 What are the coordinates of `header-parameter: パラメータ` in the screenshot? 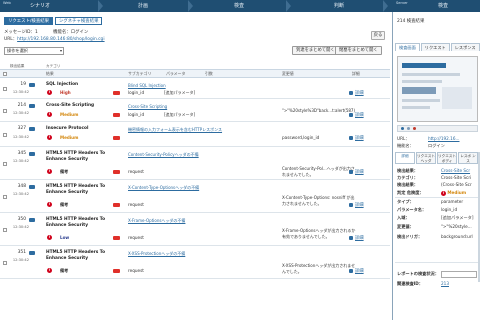 It's located at (176, 73).